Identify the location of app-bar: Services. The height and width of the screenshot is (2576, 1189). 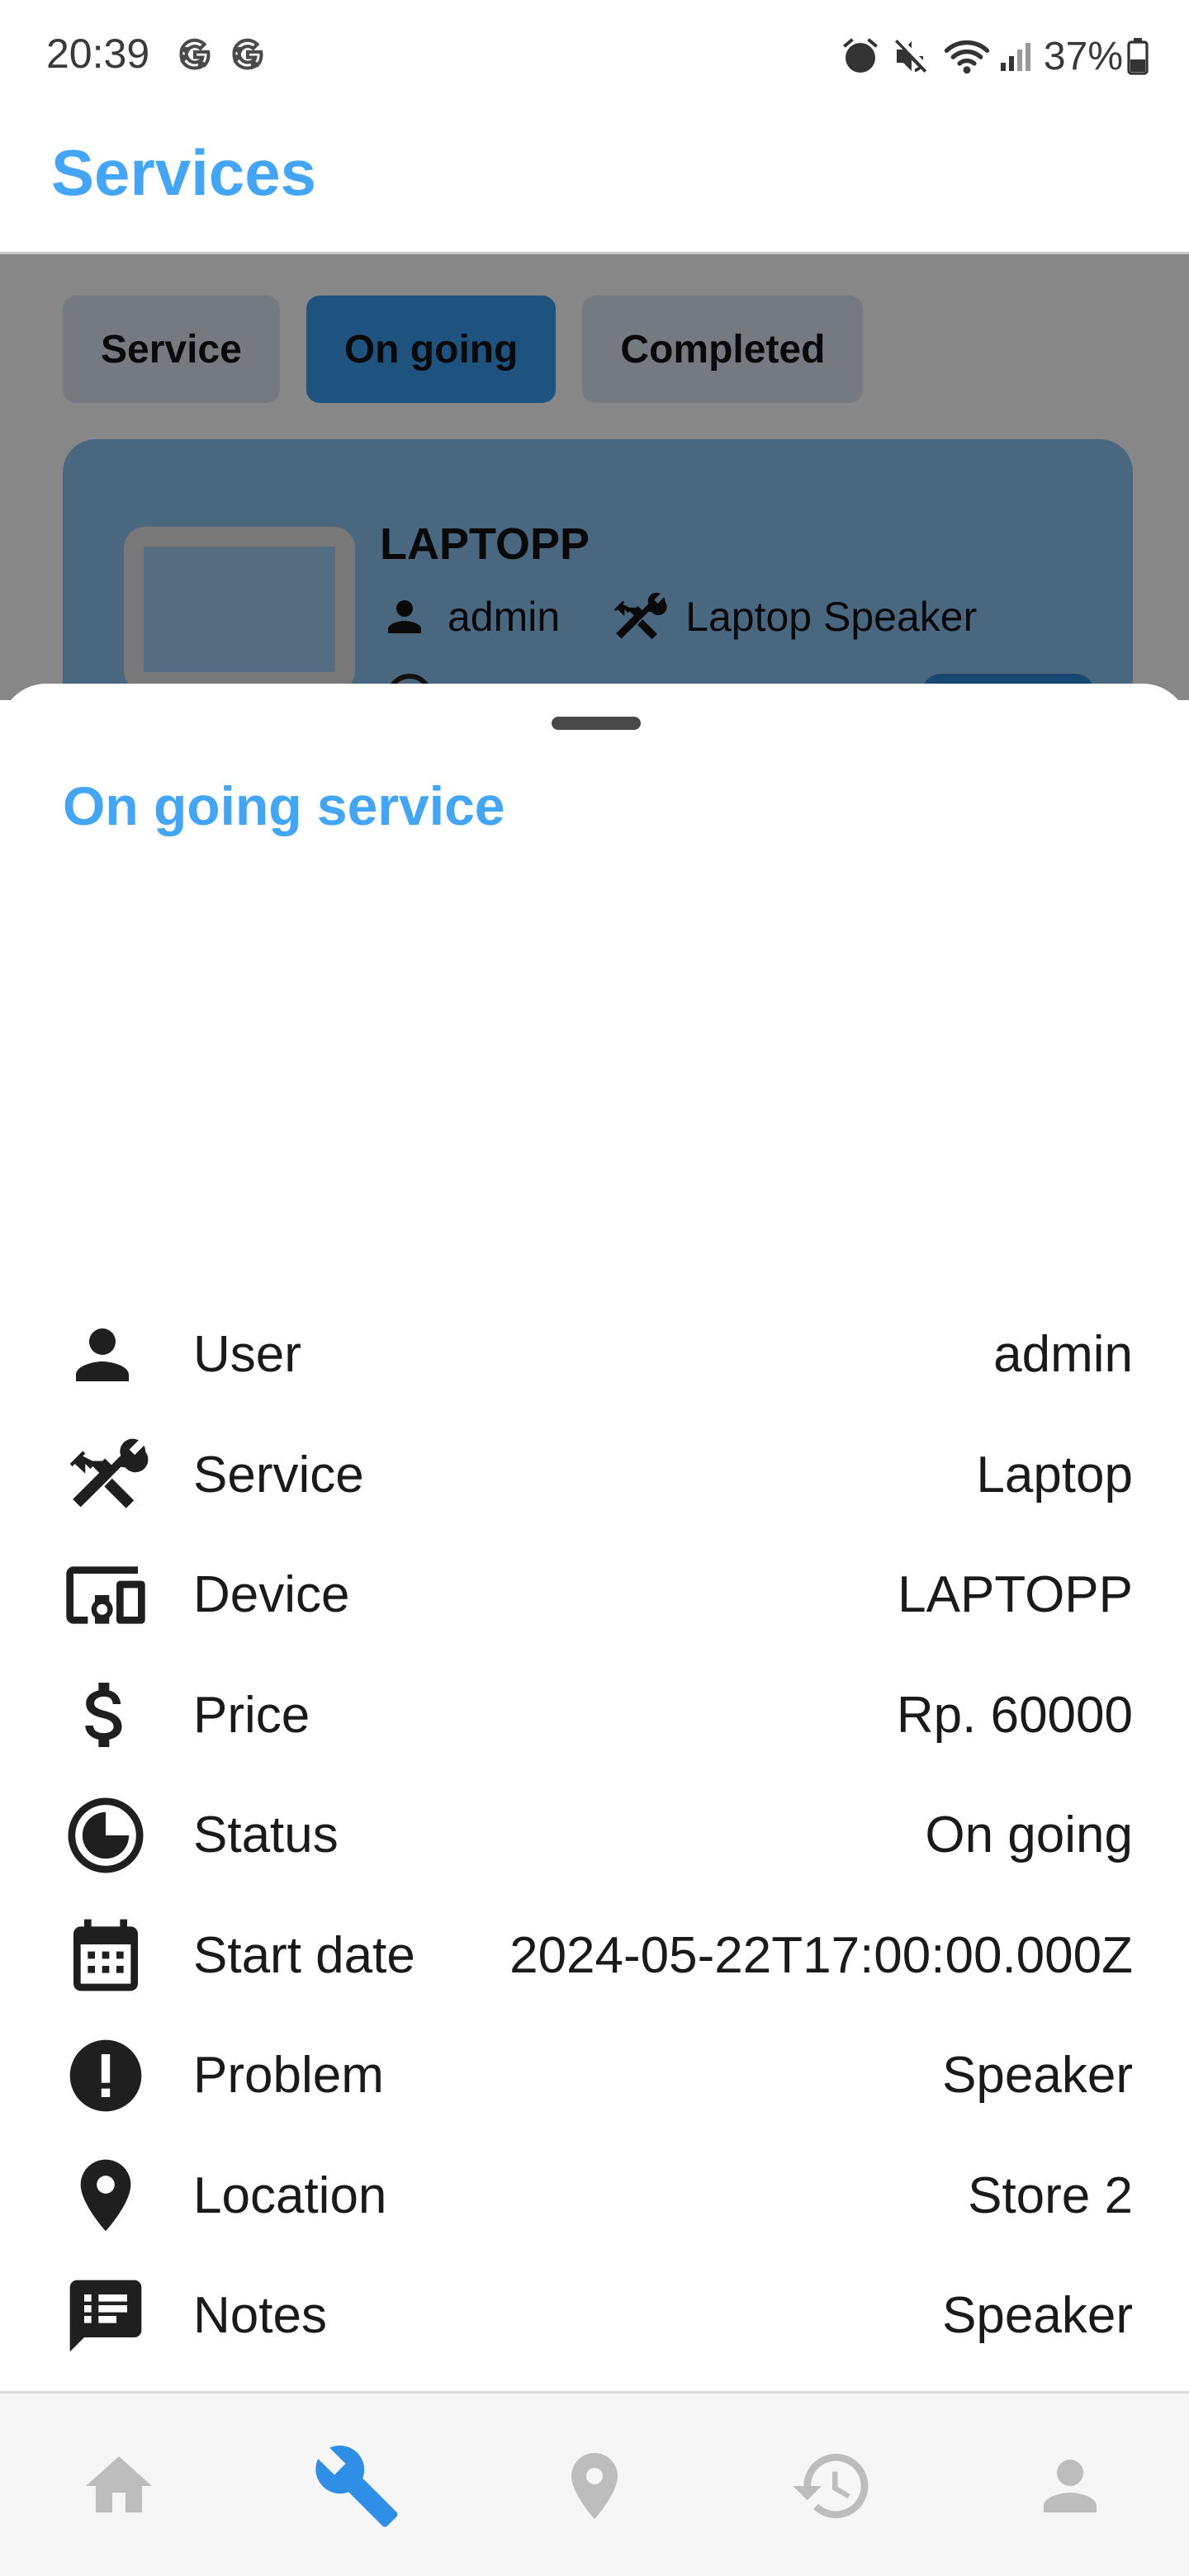
(594, 185).